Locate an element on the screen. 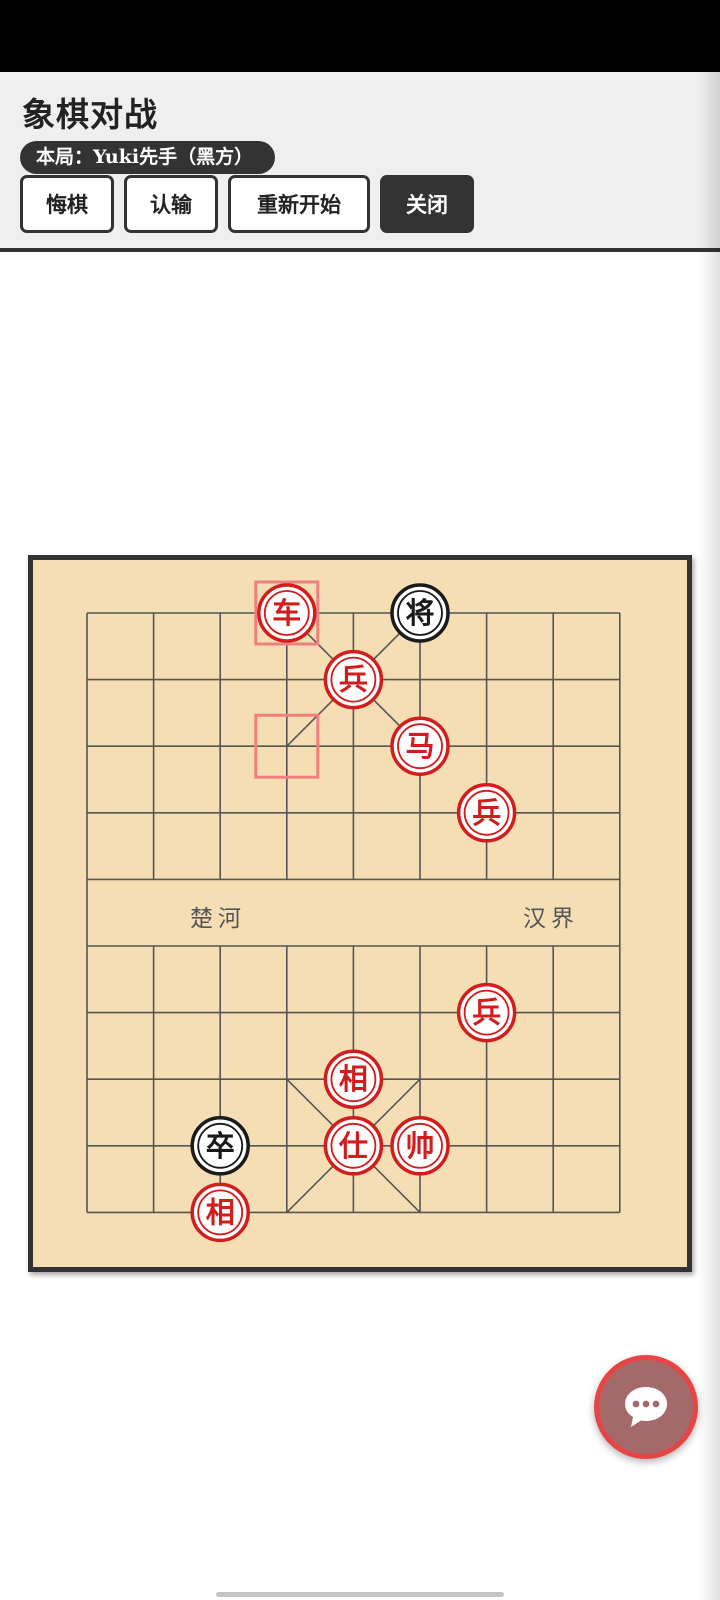 Image resolution: width=720 pixels, height=1600 pixels. toolbar: 悔棋 认输 重新开始 关闭 is located at coordinates (247, 204).